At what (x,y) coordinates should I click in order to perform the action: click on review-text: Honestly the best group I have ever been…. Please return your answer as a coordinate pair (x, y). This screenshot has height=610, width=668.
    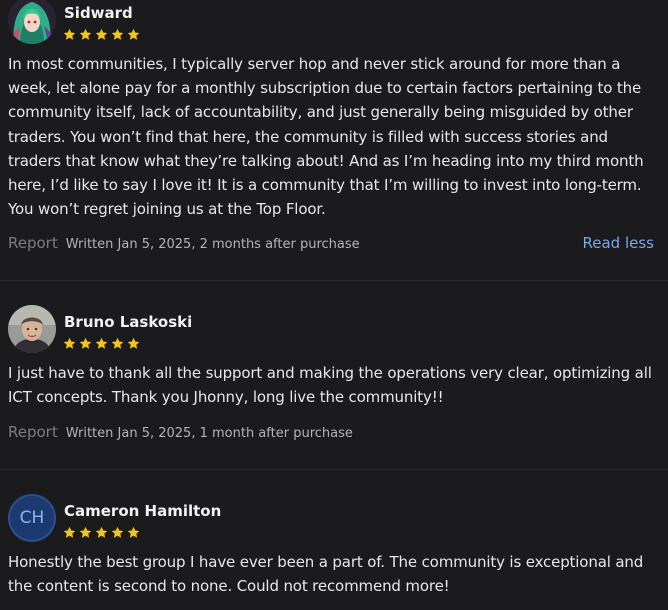
    Looking at the image, I should click on (326, 574).